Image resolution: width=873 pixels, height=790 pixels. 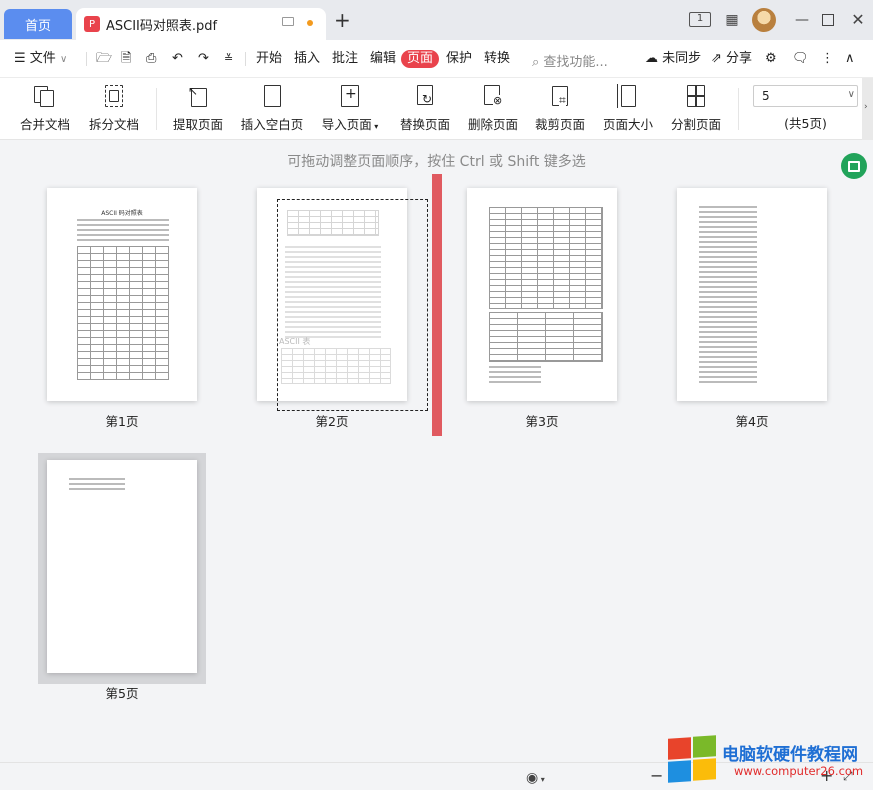 What do you see at coordinates (269, 59) in the screenshot?
I see `tab-start: 开始` at bounding box center [269, 59].